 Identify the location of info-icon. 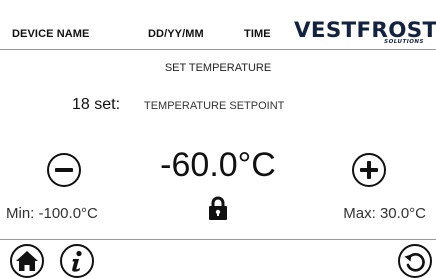
(77, 261).